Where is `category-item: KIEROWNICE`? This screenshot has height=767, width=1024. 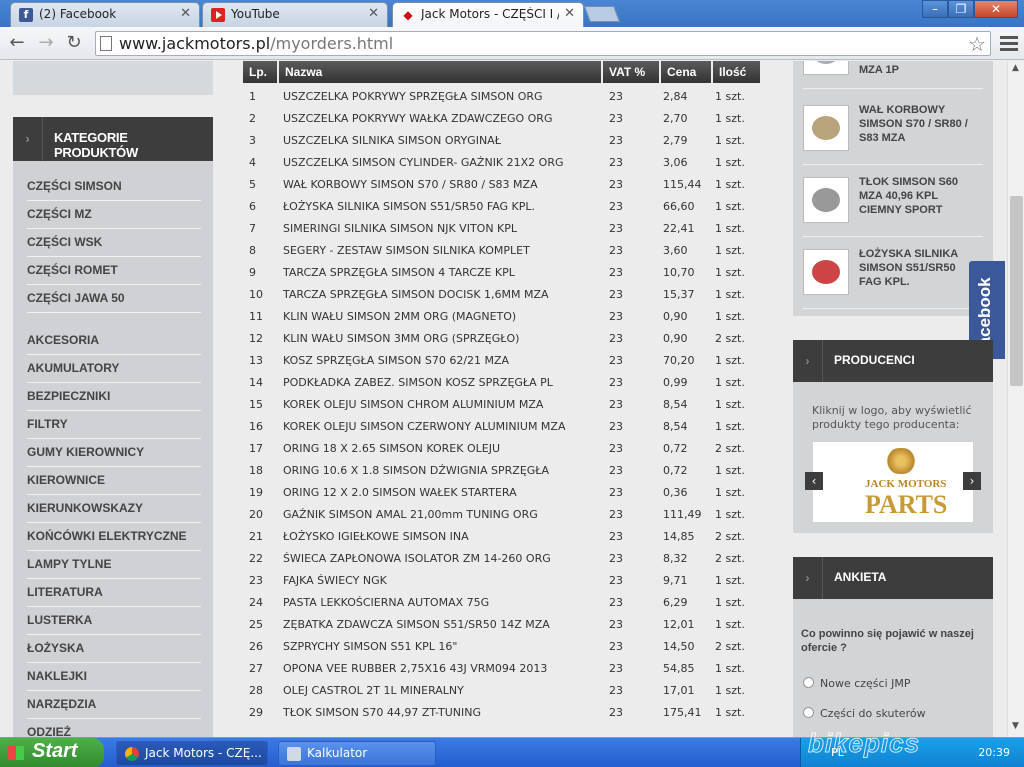
category-item: KIEROWNICE is located at coordinates (114, 481).